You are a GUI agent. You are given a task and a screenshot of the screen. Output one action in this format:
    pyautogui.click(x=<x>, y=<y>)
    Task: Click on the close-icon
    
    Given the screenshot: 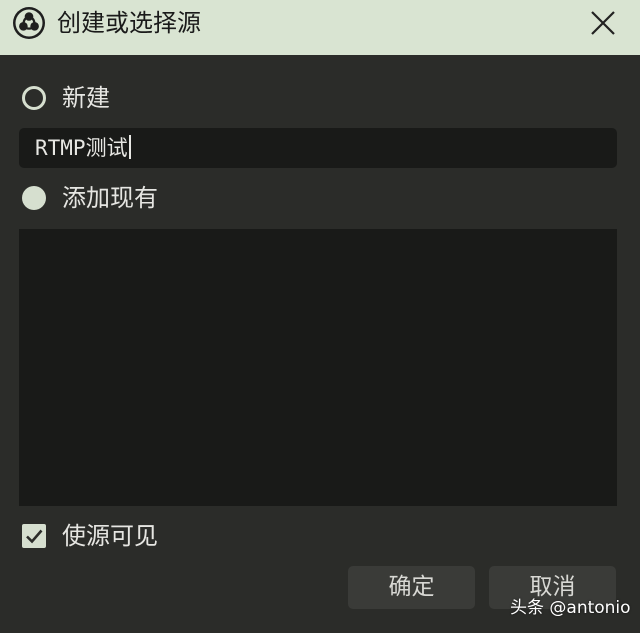 What is the action you would take?
    pyautogui.click(x=603, y=23)
    